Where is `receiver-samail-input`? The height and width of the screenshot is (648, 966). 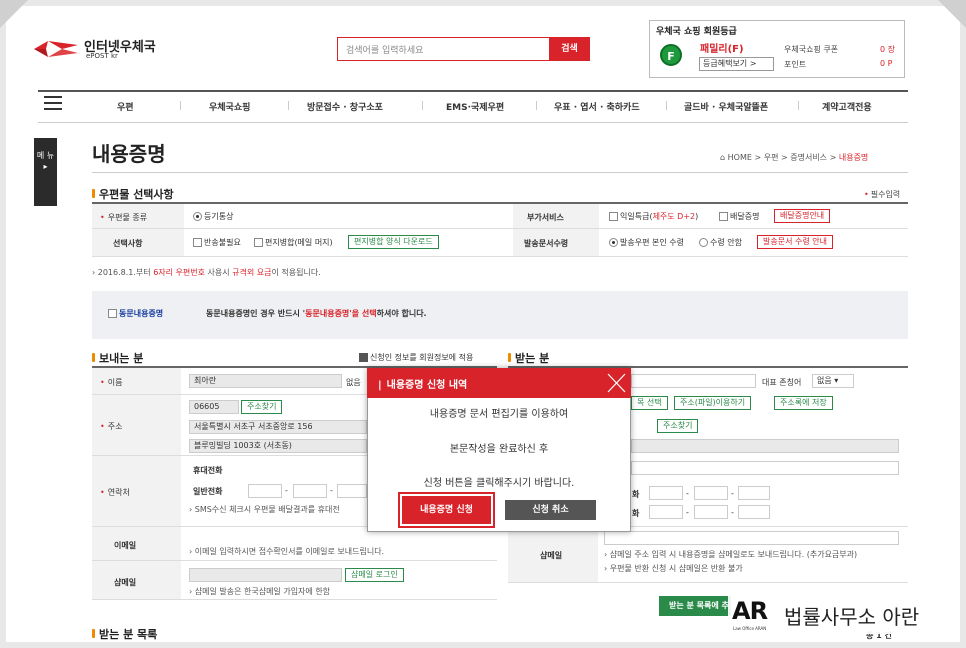 receiver-samail-input is located at coordinates (751, 538).